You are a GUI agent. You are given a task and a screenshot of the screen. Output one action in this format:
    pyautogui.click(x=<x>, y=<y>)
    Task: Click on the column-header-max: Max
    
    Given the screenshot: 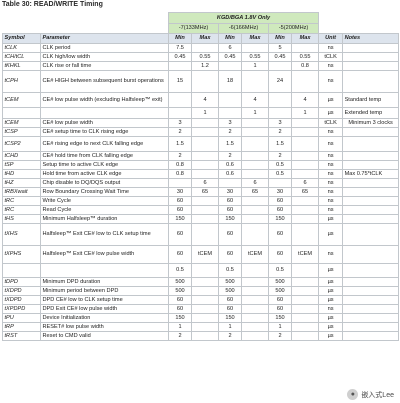 What is the action you would take?
    pyautogui.click(x=305, y=38)
    